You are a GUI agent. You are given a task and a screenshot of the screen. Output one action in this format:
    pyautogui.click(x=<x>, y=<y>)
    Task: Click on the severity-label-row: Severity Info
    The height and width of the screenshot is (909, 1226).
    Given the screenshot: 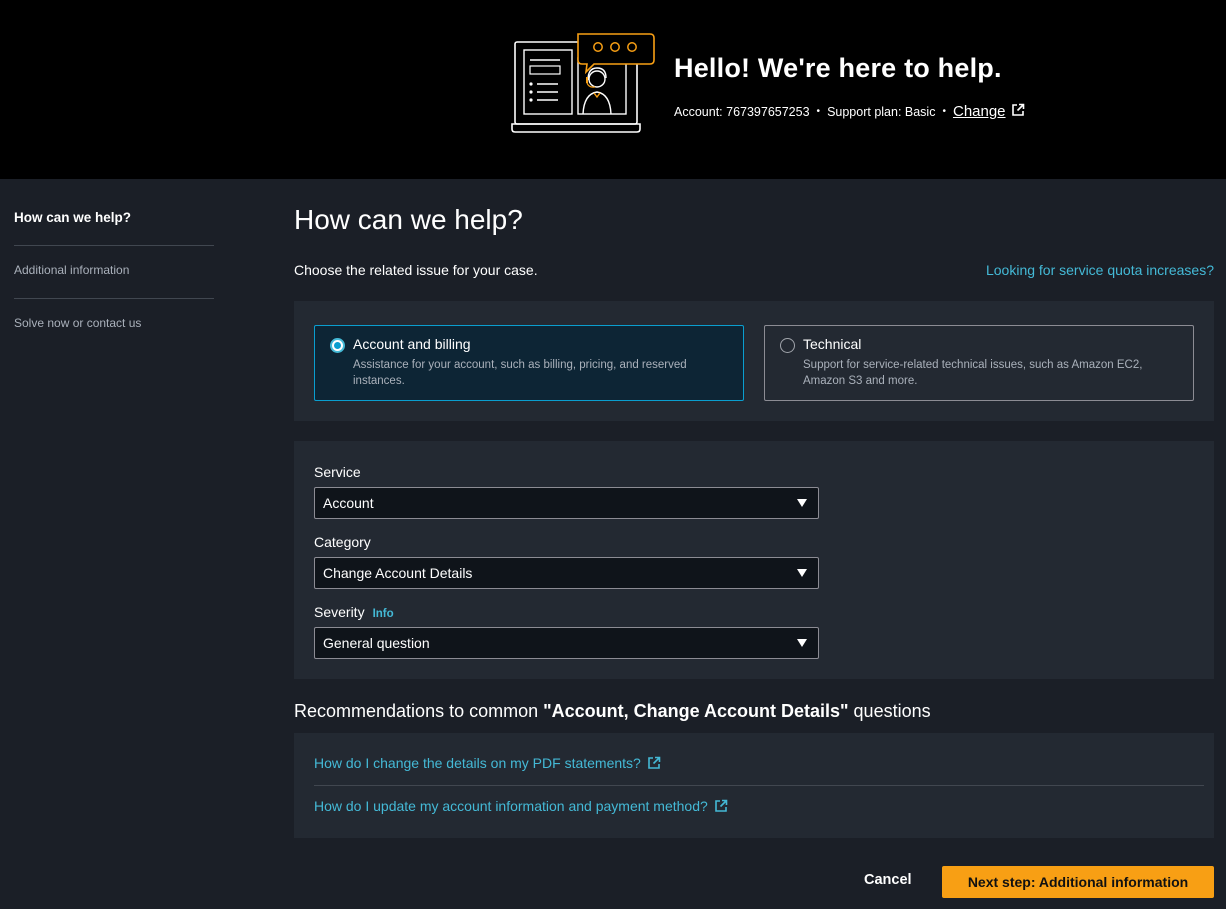 What is the action you would take?
    pyautogui.click(x=354, y=612)
    